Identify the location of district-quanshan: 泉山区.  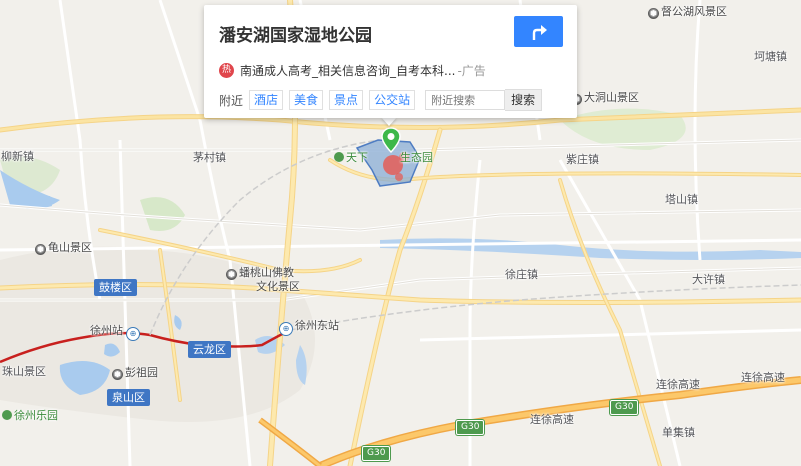
(128, 397).